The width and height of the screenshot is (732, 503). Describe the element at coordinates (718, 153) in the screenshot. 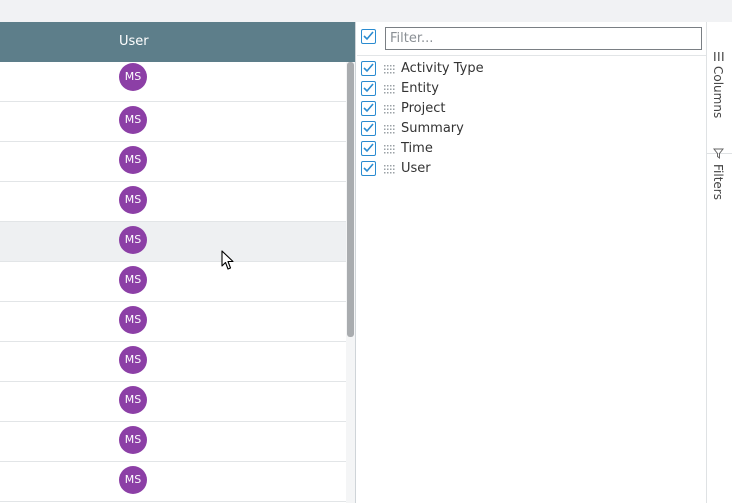

I see `filter-icon` at that location.